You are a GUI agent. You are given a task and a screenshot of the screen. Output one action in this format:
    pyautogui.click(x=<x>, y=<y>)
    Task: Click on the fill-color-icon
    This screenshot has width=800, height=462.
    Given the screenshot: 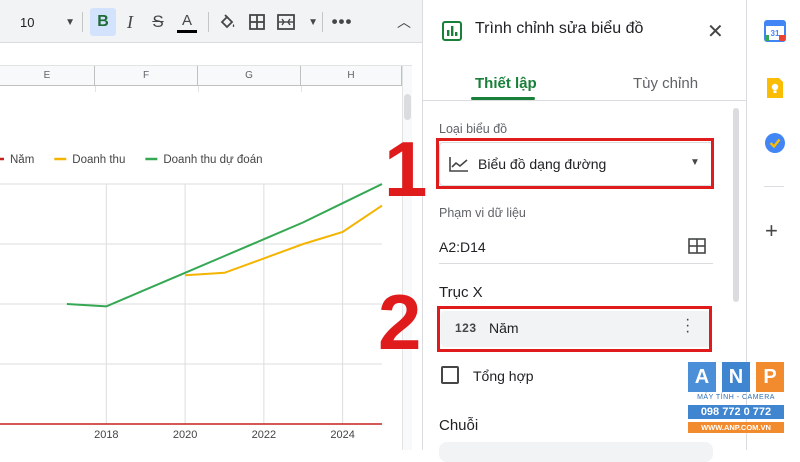 What is the action you would take?
    pyautogui.click(x=227, y=21)
    